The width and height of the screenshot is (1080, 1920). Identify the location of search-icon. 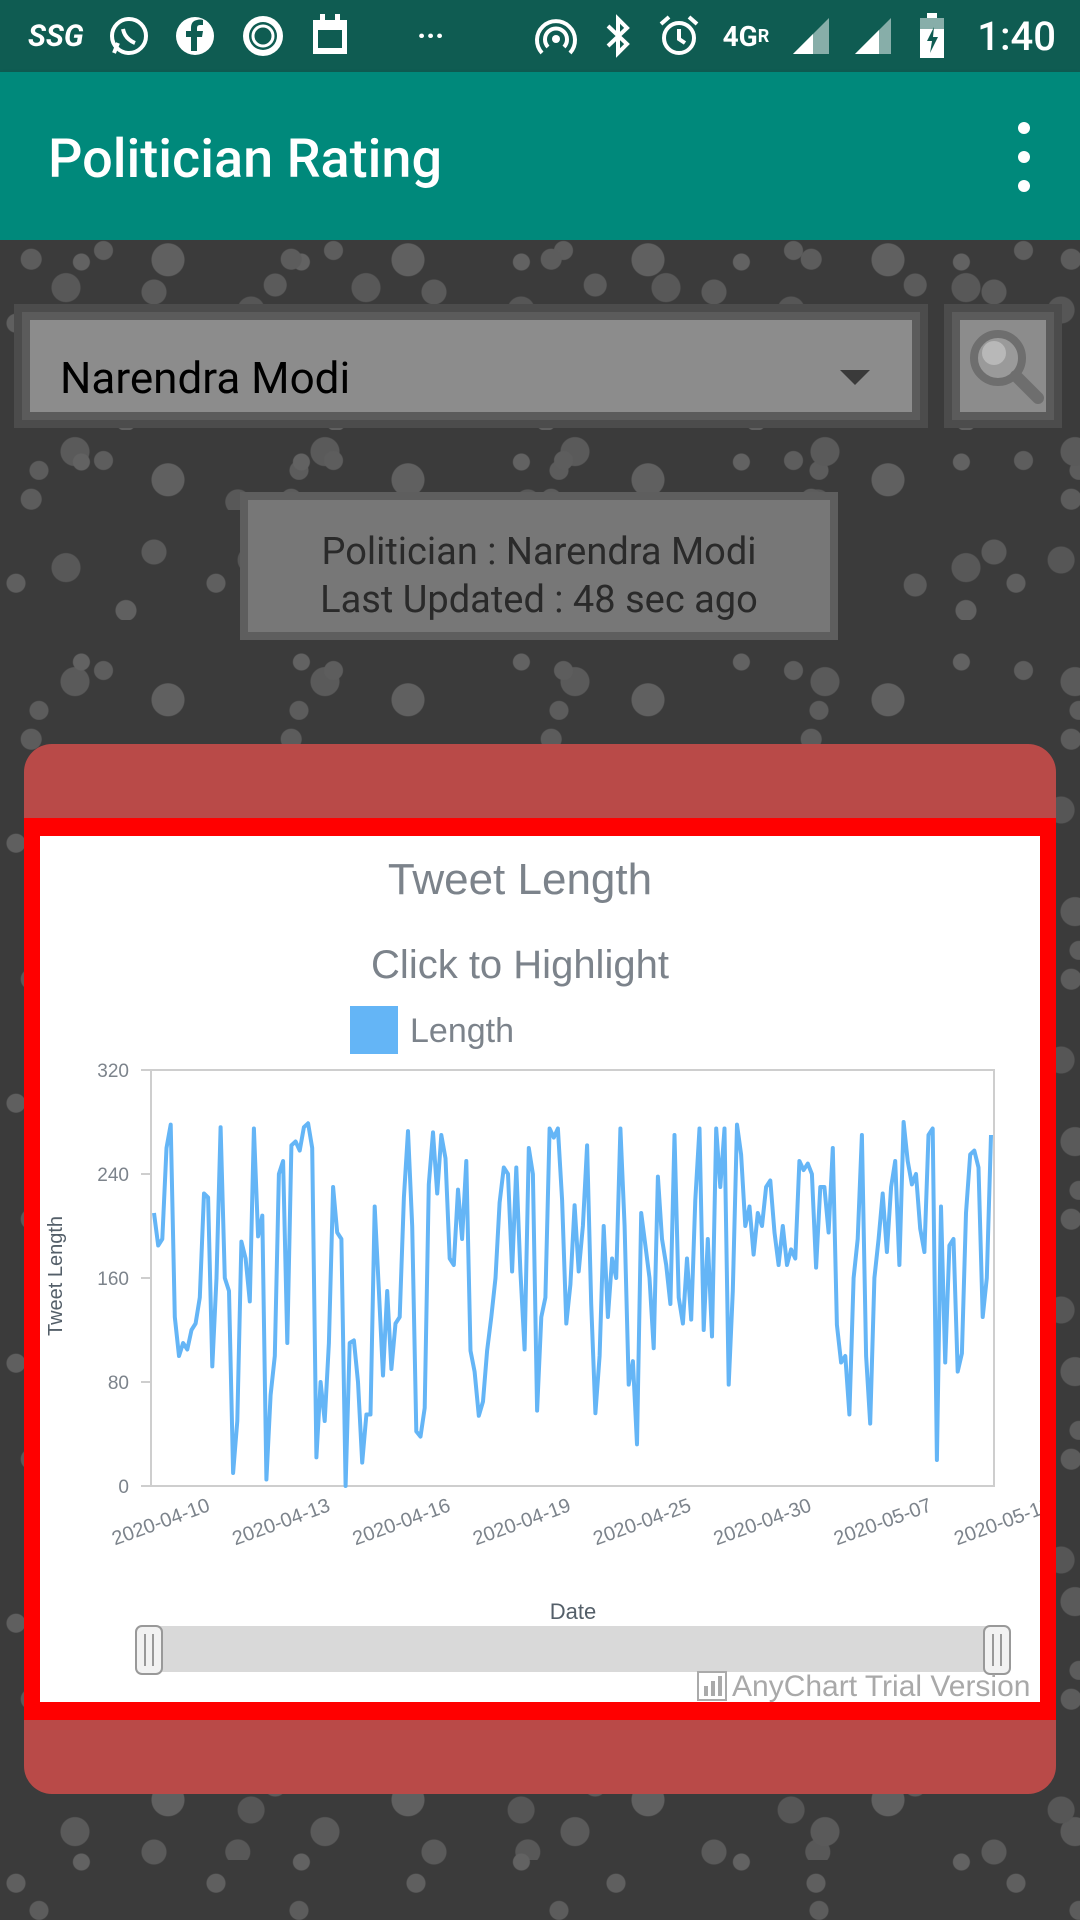
(1007, 367).